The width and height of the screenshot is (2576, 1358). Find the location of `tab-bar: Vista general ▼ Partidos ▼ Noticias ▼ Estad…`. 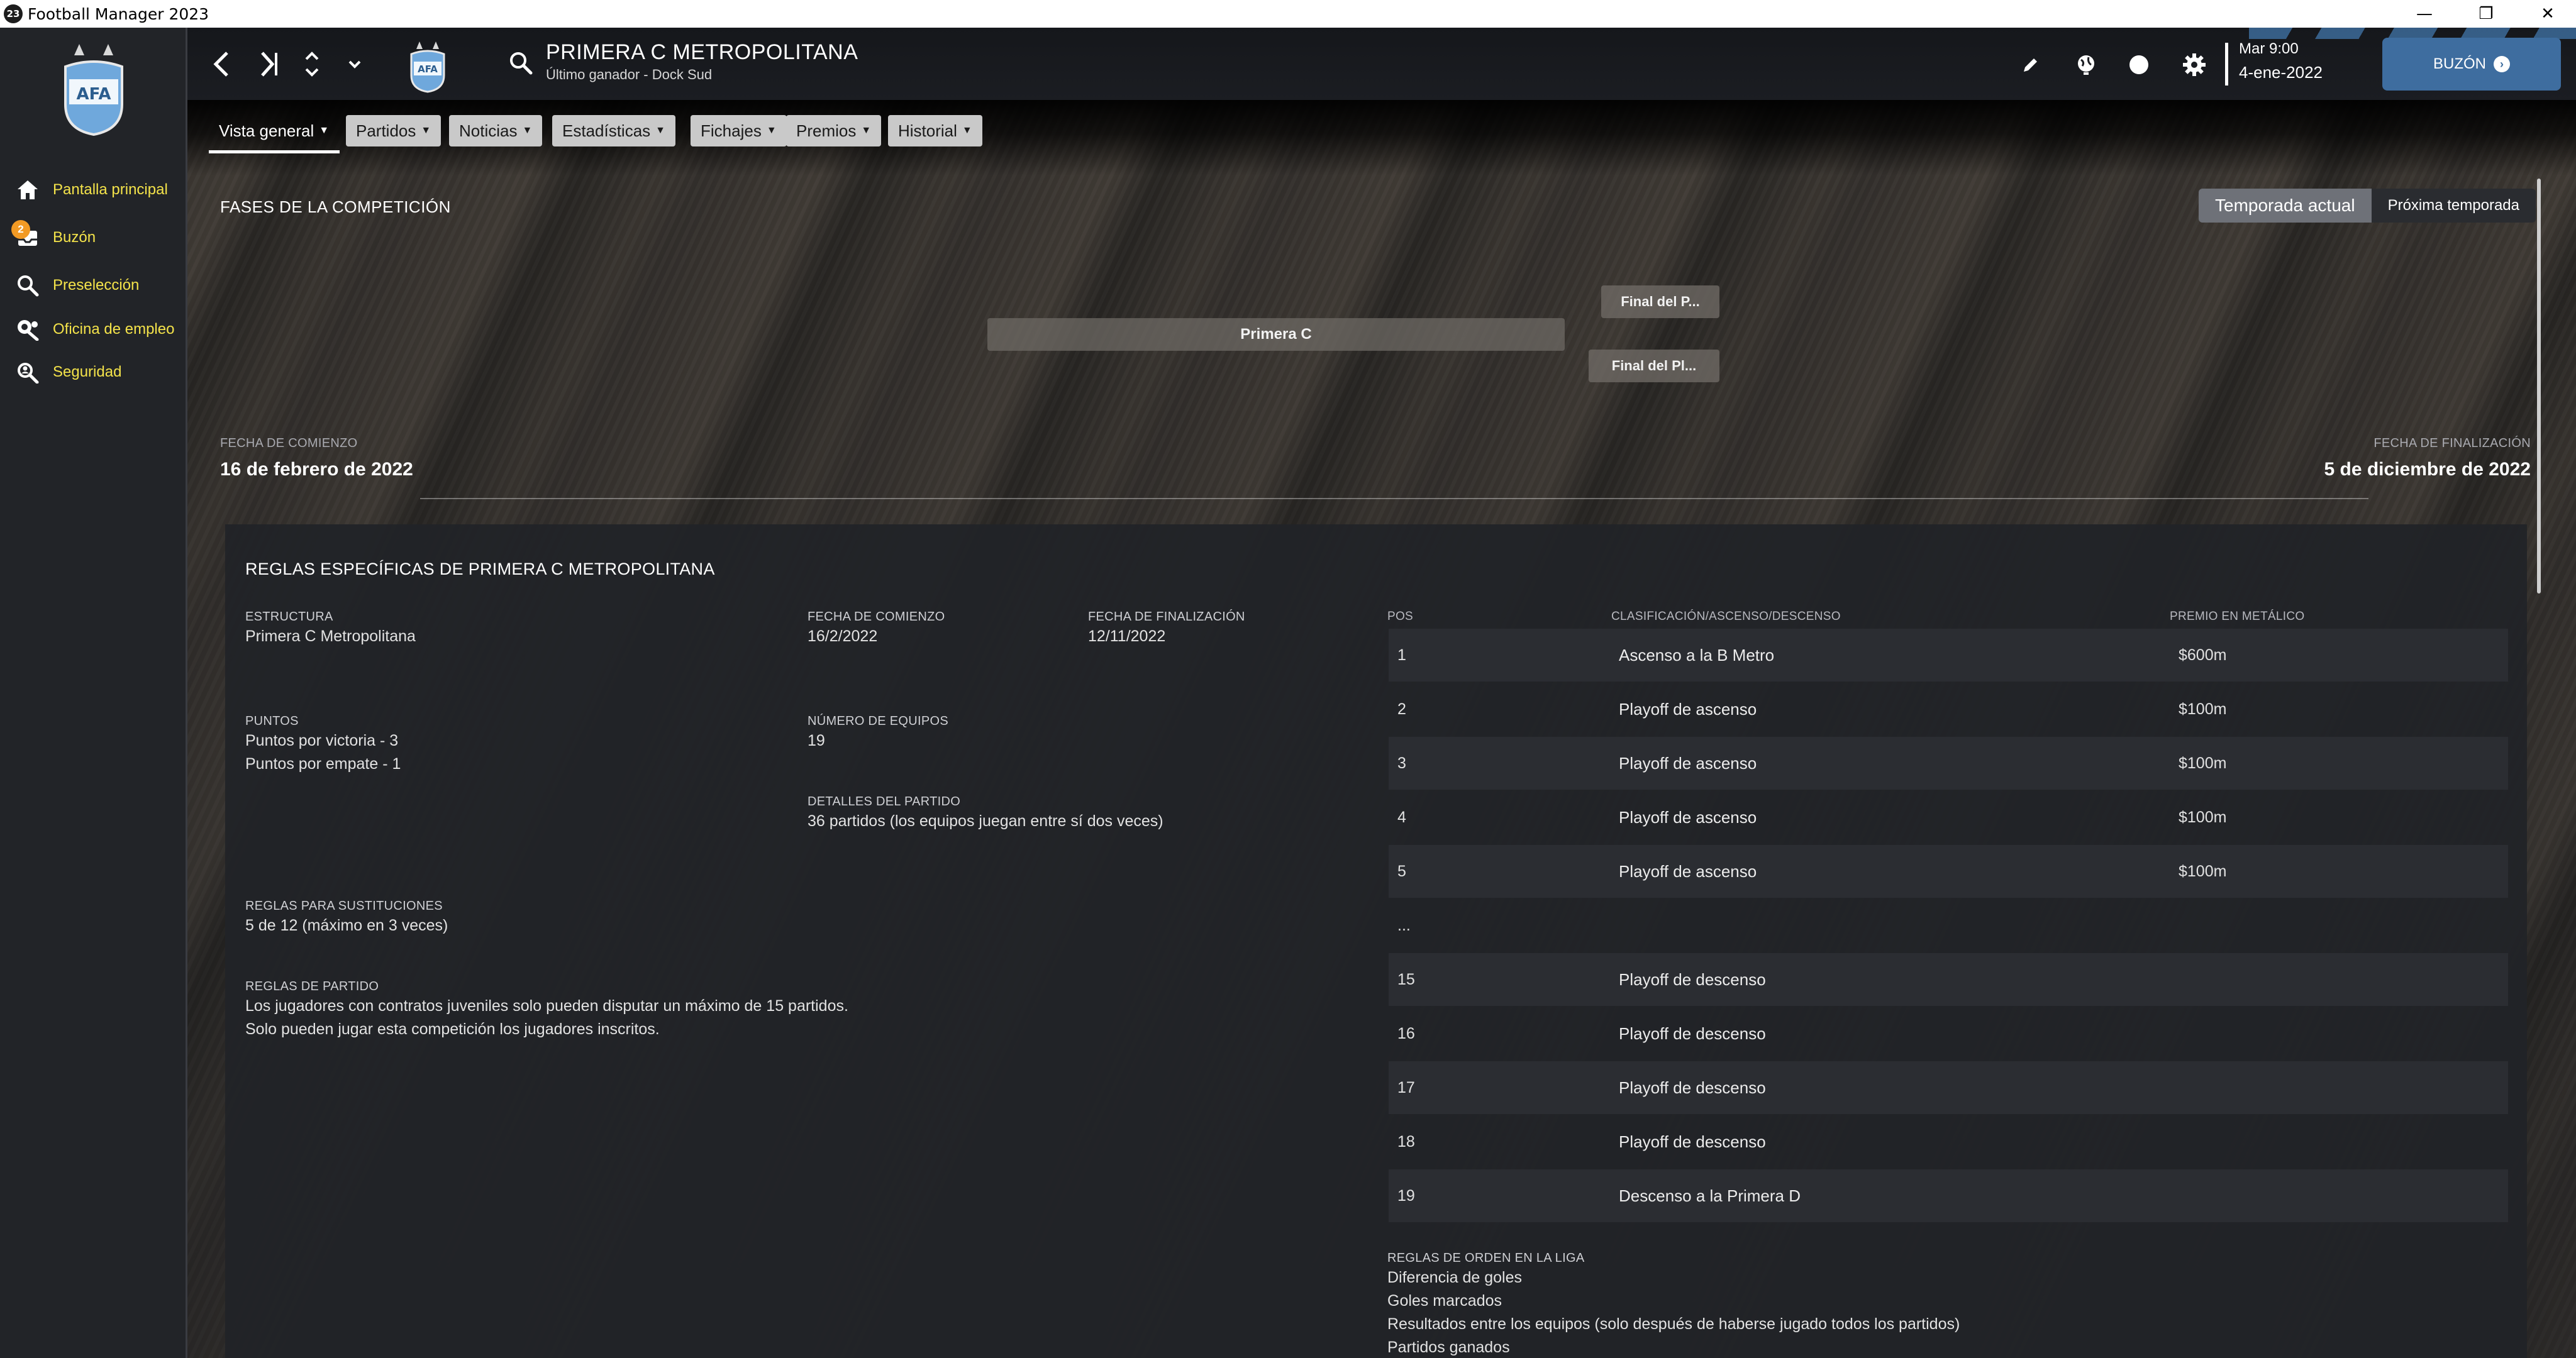

tab-bar: Vista general ▼ Partidos ▼ Noticias ▼ Estad… is located at coordinates (1381, 137).